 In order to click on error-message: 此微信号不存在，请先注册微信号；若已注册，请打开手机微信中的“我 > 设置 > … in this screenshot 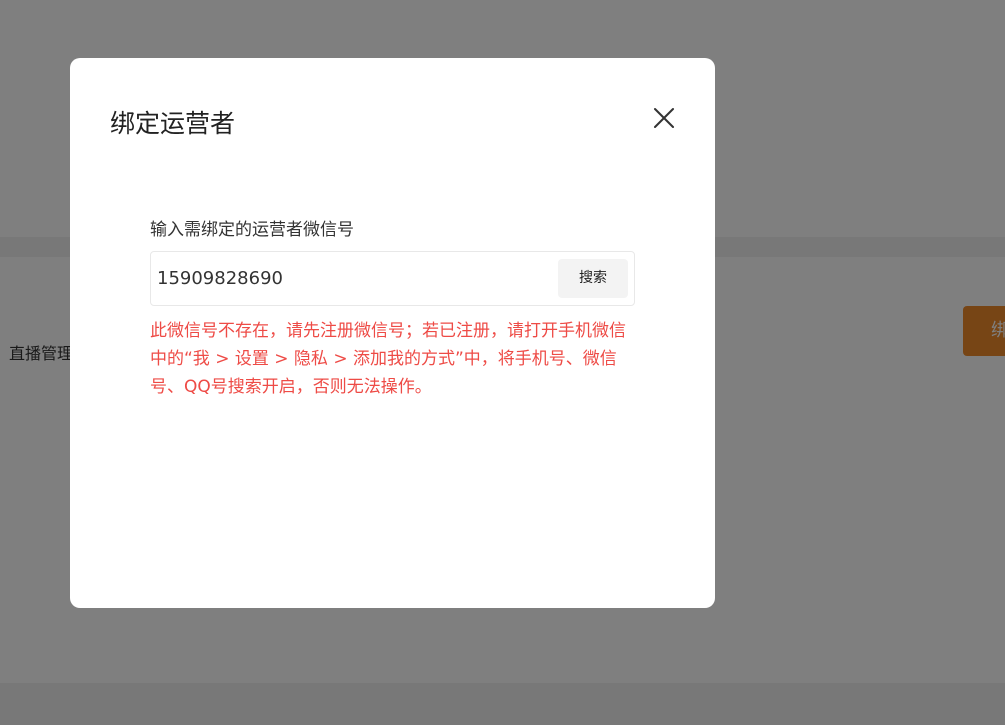, I will do `click(388, 359)`.